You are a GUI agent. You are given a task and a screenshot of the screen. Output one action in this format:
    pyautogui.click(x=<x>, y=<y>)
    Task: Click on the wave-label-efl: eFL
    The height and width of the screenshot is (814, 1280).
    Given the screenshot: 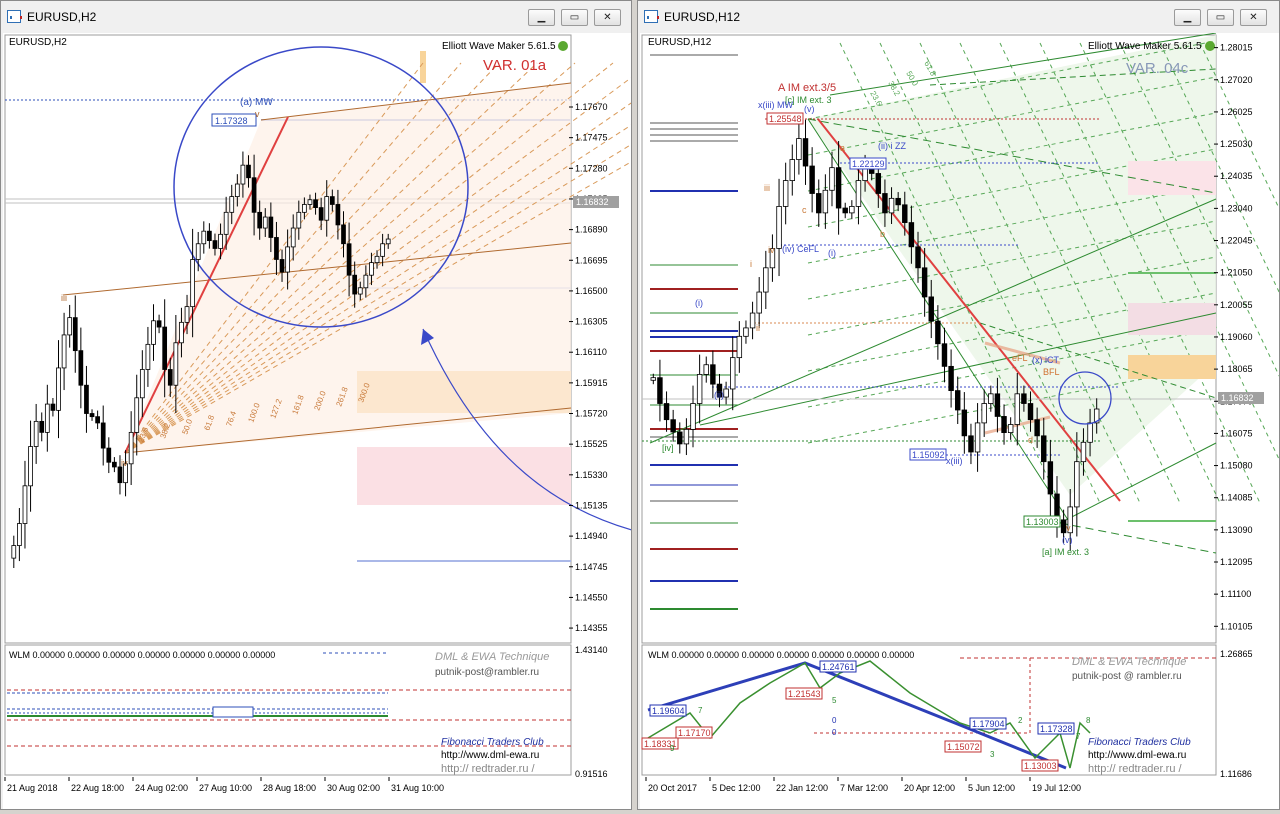 What is the action you would take?
    pyautogui.click(x=1020, y=358)
    